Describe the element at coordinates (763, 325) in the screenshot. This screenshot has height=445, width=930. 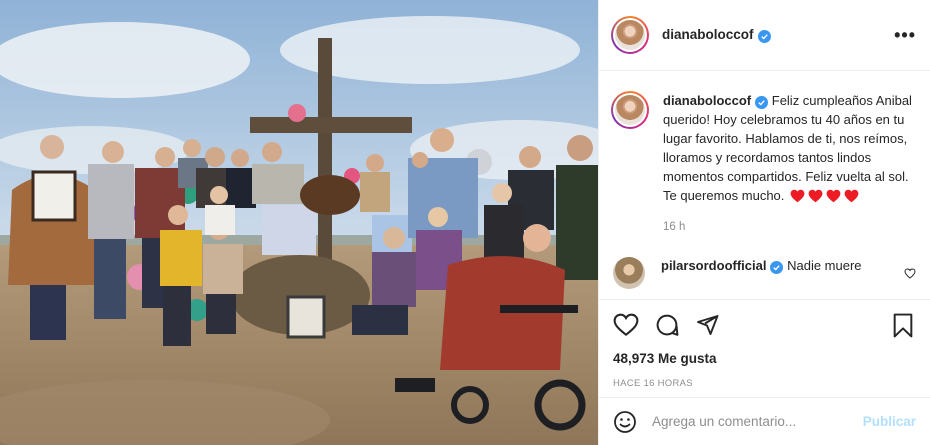
I see `action-icons` at that location.